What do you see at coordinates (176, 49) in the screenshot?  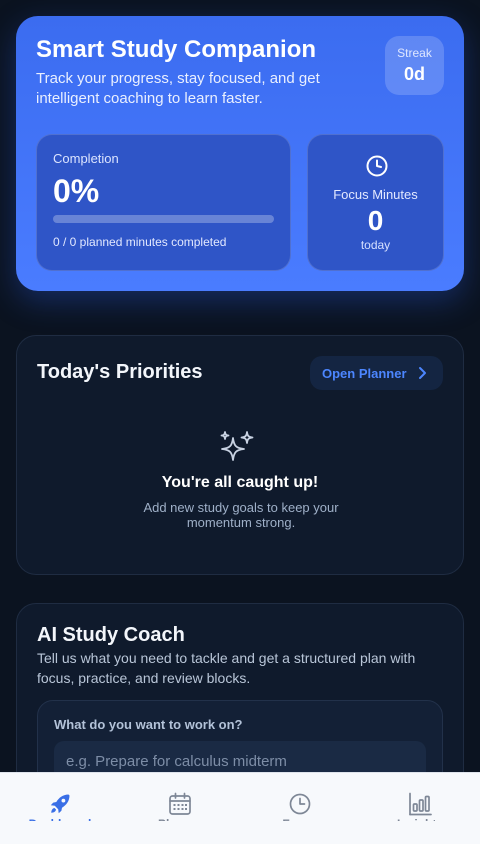 I see `app-title: Smart Study Companion` at bounding box center [176, 49].